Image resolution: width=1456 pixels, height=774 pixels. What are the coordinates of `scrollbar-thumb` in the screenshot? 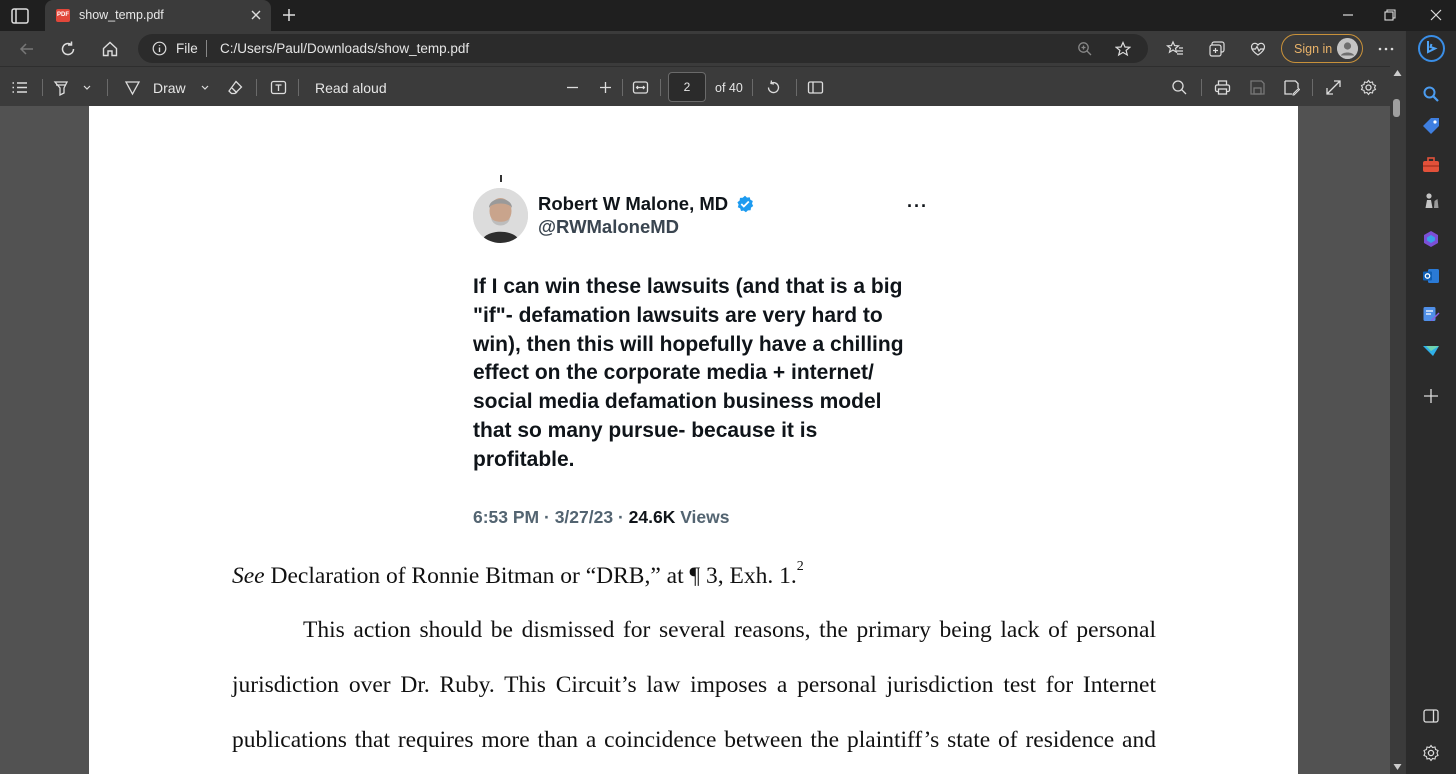 It's located at (1396, 108).